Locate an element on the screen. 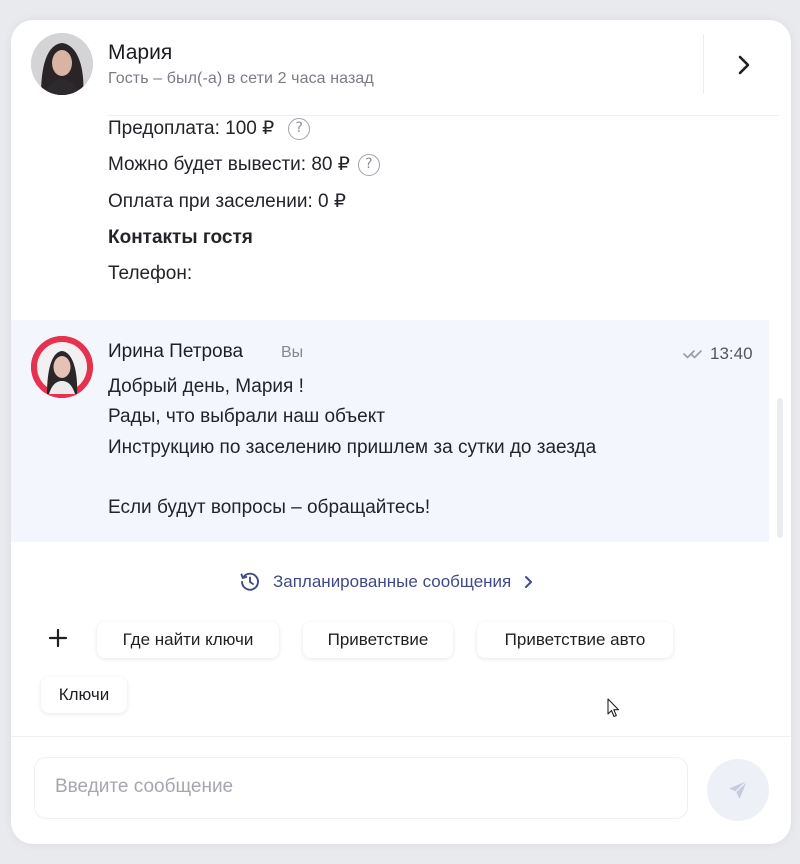 This screenshot has width=800, height=864. prepayment-row: Предоплата: 100 ₽ ? is located at coordinates (209, 128).